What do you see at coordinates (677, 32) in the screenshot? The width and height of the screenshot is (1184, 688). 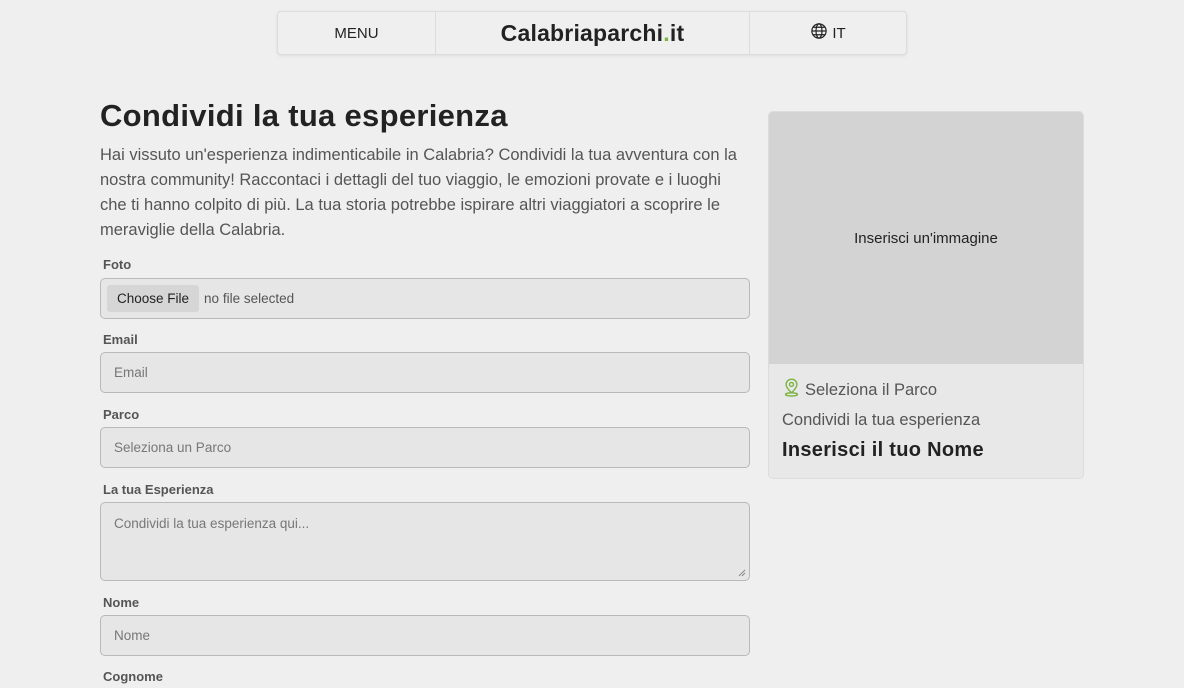 I see `logo-tld: it` at bounding box center [677, 32].